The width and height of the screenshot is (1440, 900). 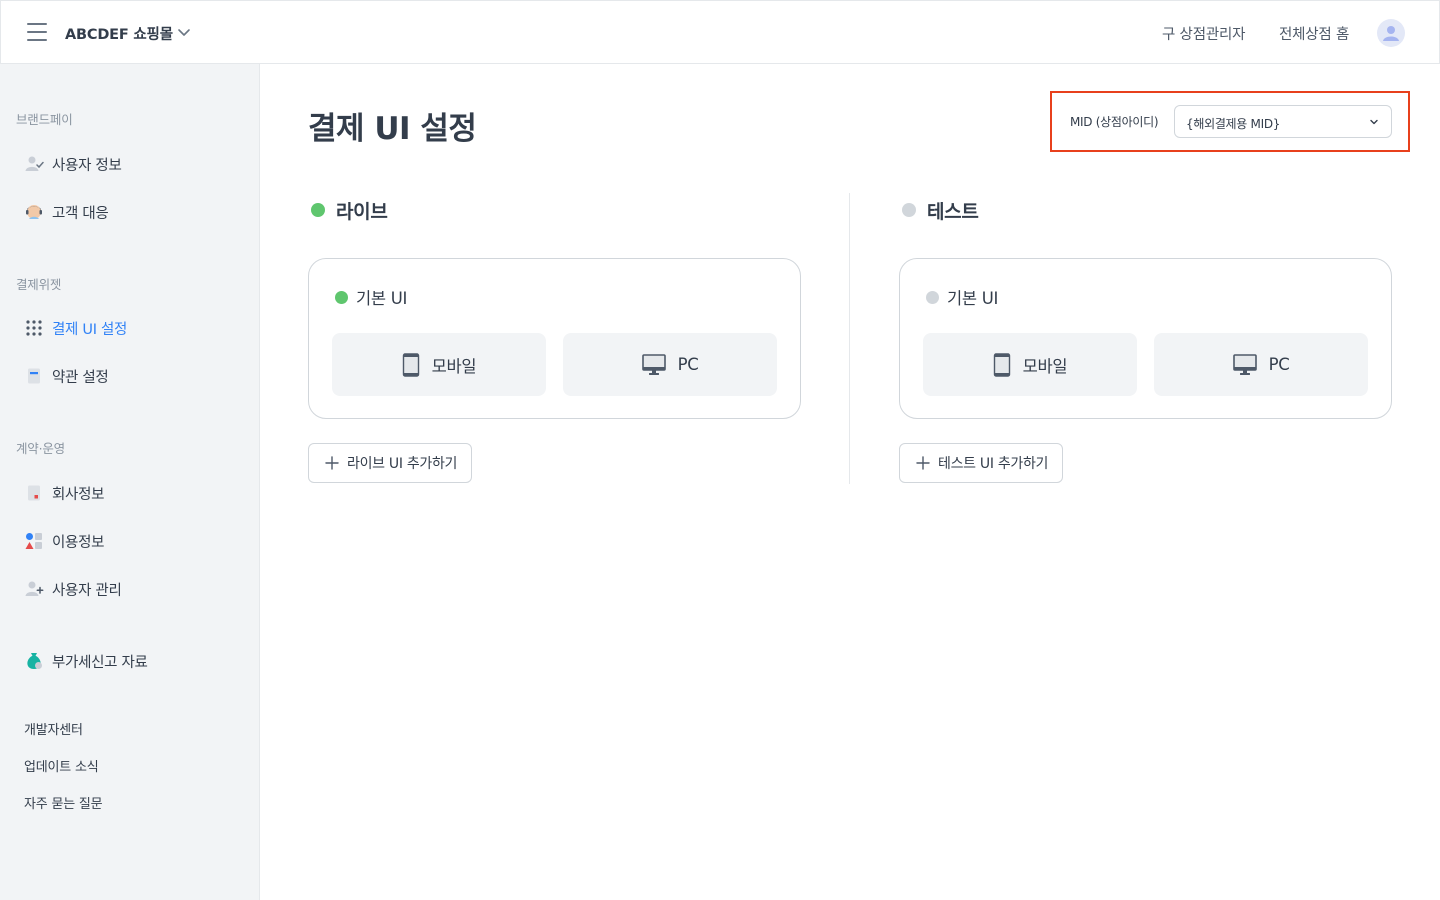 What do you see at coordinates (63, 802) in the screenshot?
I see `faq-link: 자주 묻는 질문` at bounding box center [63, 802].